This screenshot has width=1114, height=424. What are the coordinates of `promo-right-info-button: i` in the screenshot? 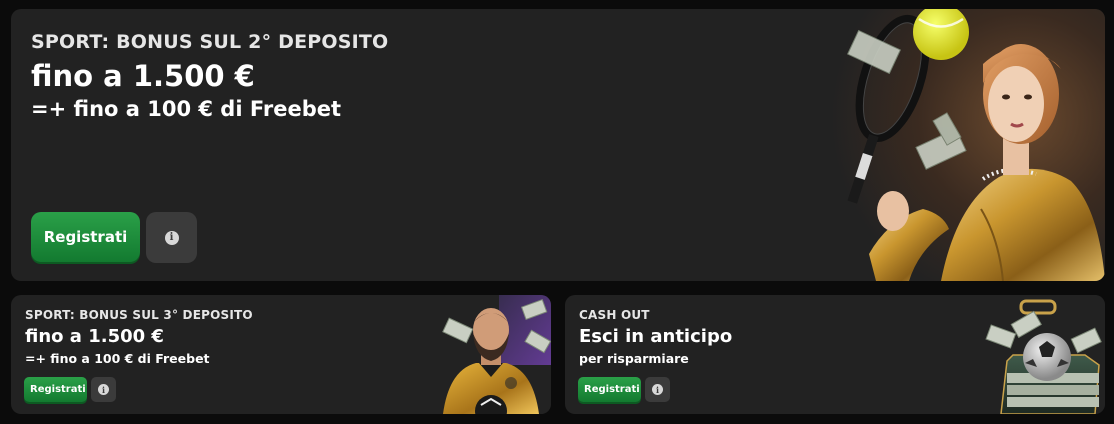 It's located at (657, 389).